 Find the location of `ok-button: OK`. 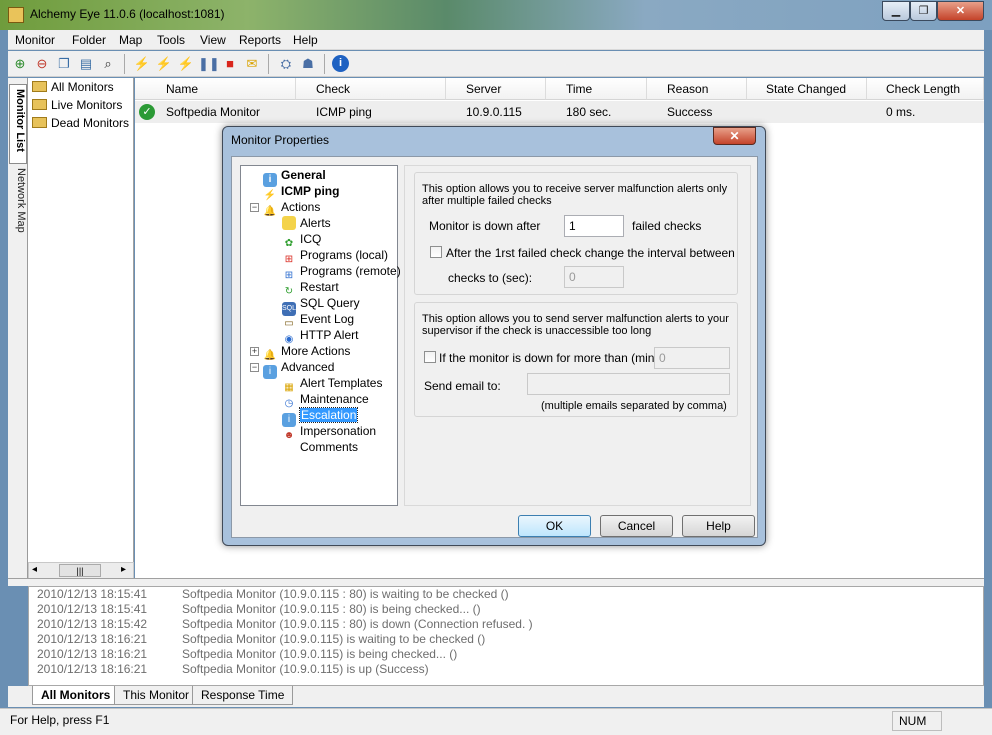

ok-button: OK is located at coordinates (554, 526).